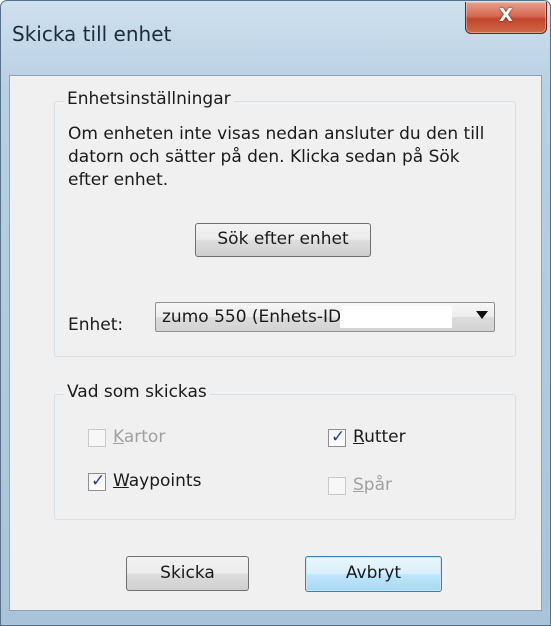 Image resolution: width=551 pixels, height=626 pixels. Describe the element at coordinates (96, 325) in the screenshot. I see `device-label: Enhet:` at that location.